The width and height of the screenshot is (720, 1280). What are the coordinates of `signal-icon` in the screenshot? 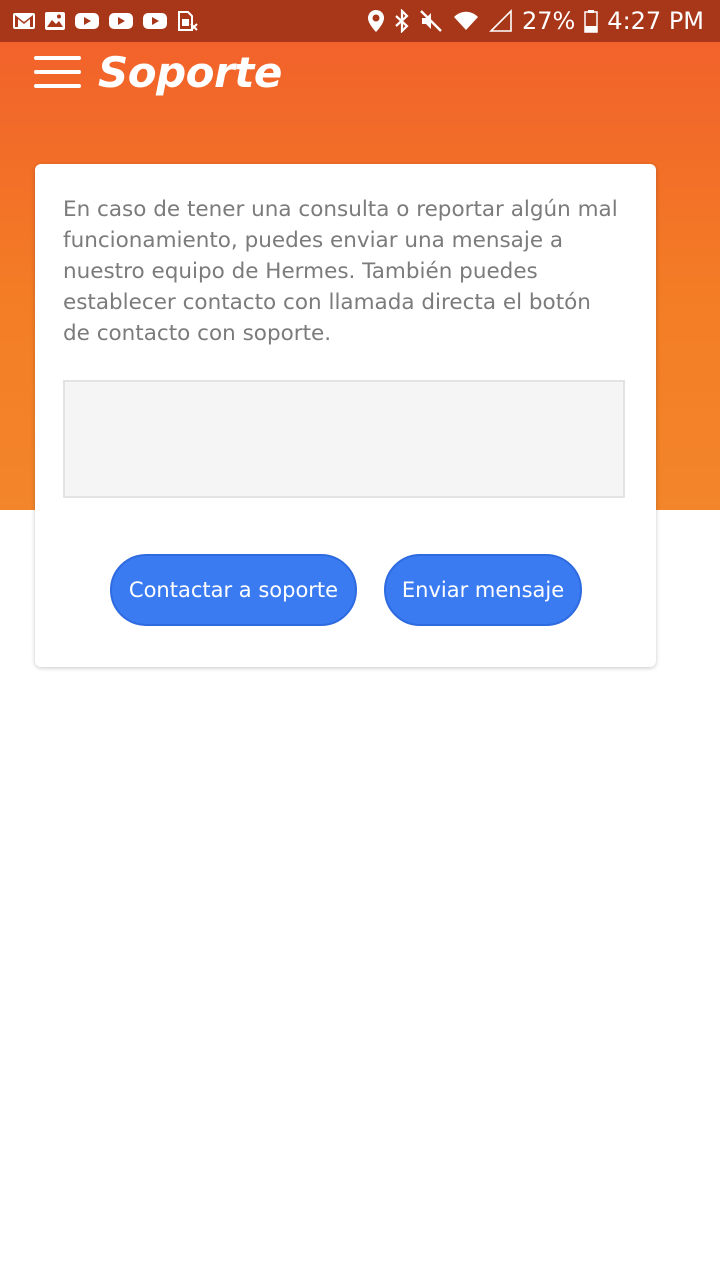 It's located at (501, 21).